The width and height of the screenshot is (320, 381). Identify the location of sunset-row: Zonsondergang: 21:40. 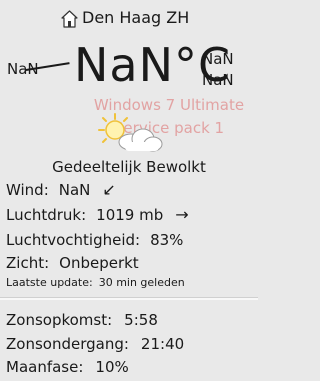
(95, 344).